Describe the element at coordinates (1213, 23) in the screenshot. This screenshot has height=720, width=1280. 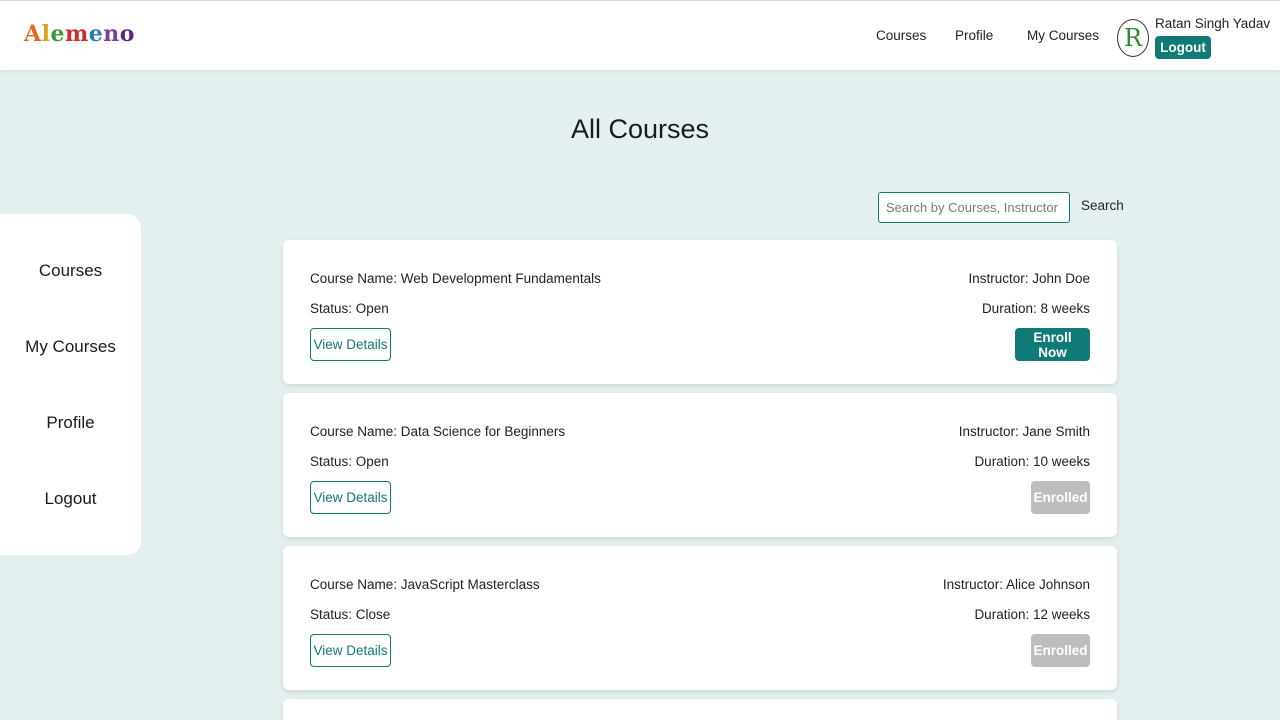
I see `user-name: Ratan Singh Yadav` at that location.